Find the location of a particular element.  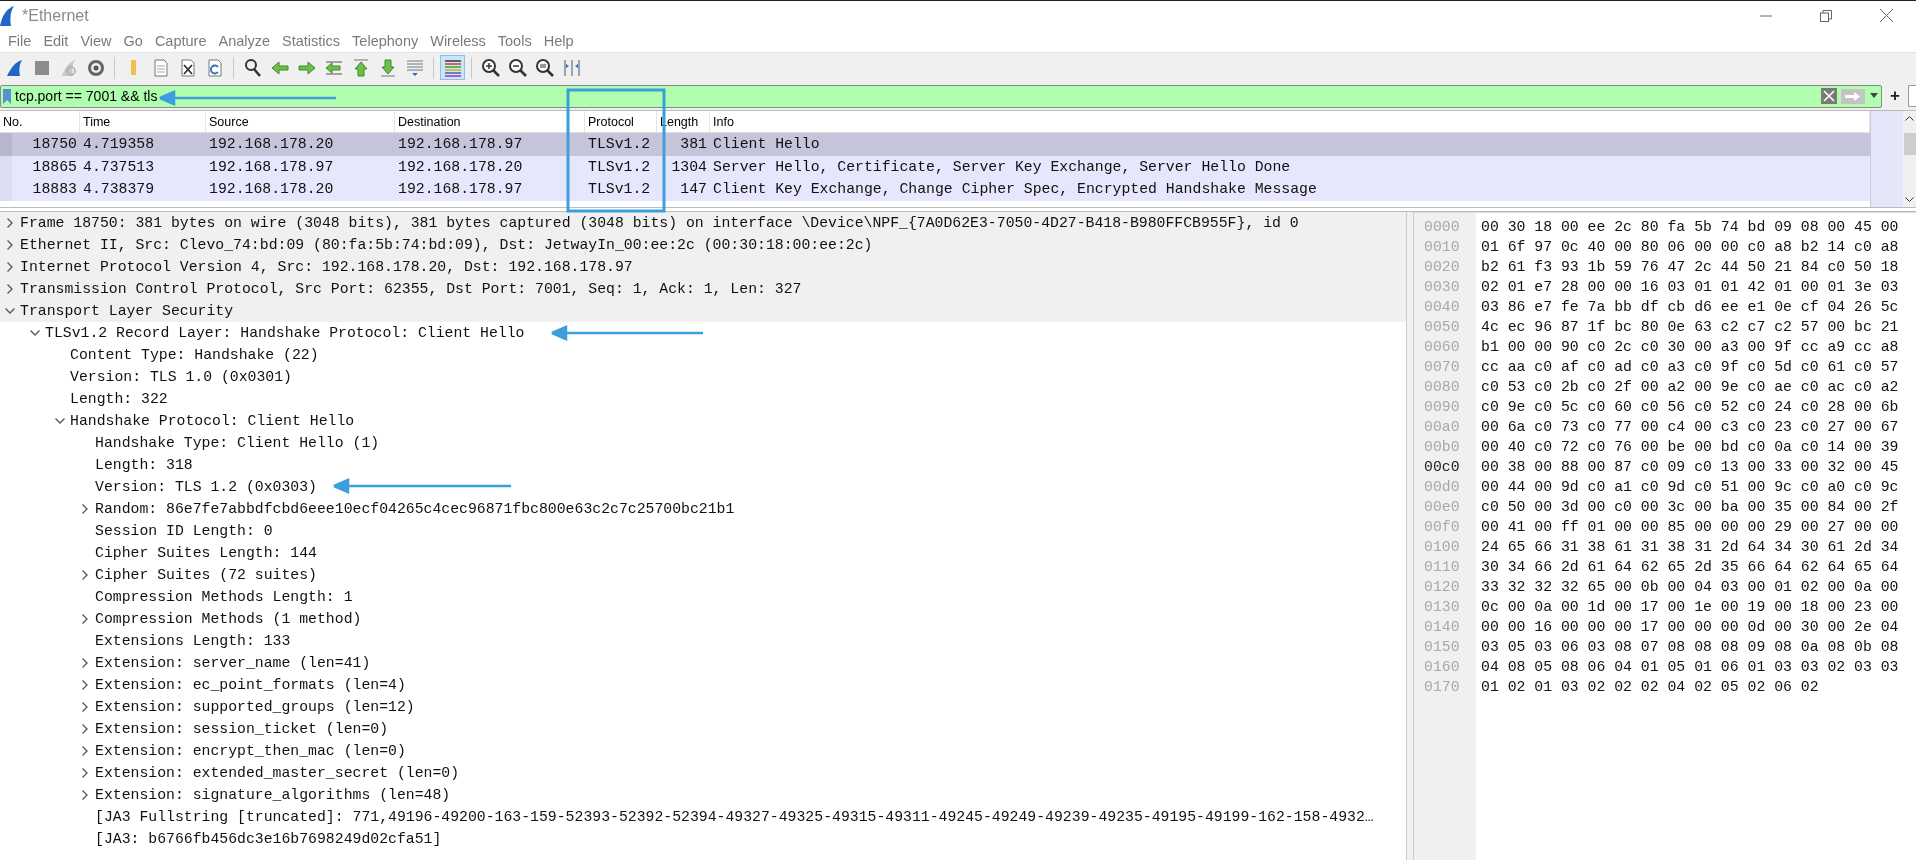

menu-item: View is located at coordinates (96, 41).